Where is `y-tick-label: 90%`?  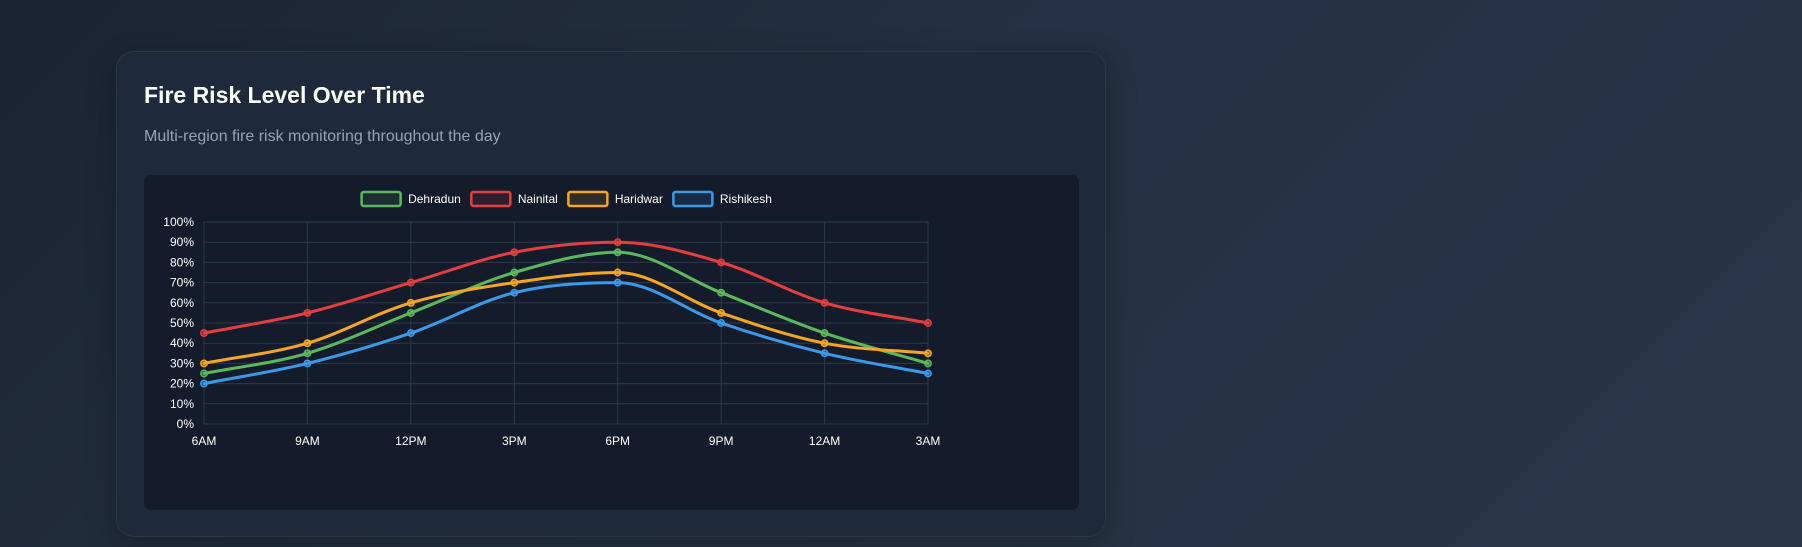
y-tick-label: 90% is located at coordinates (182, 242).